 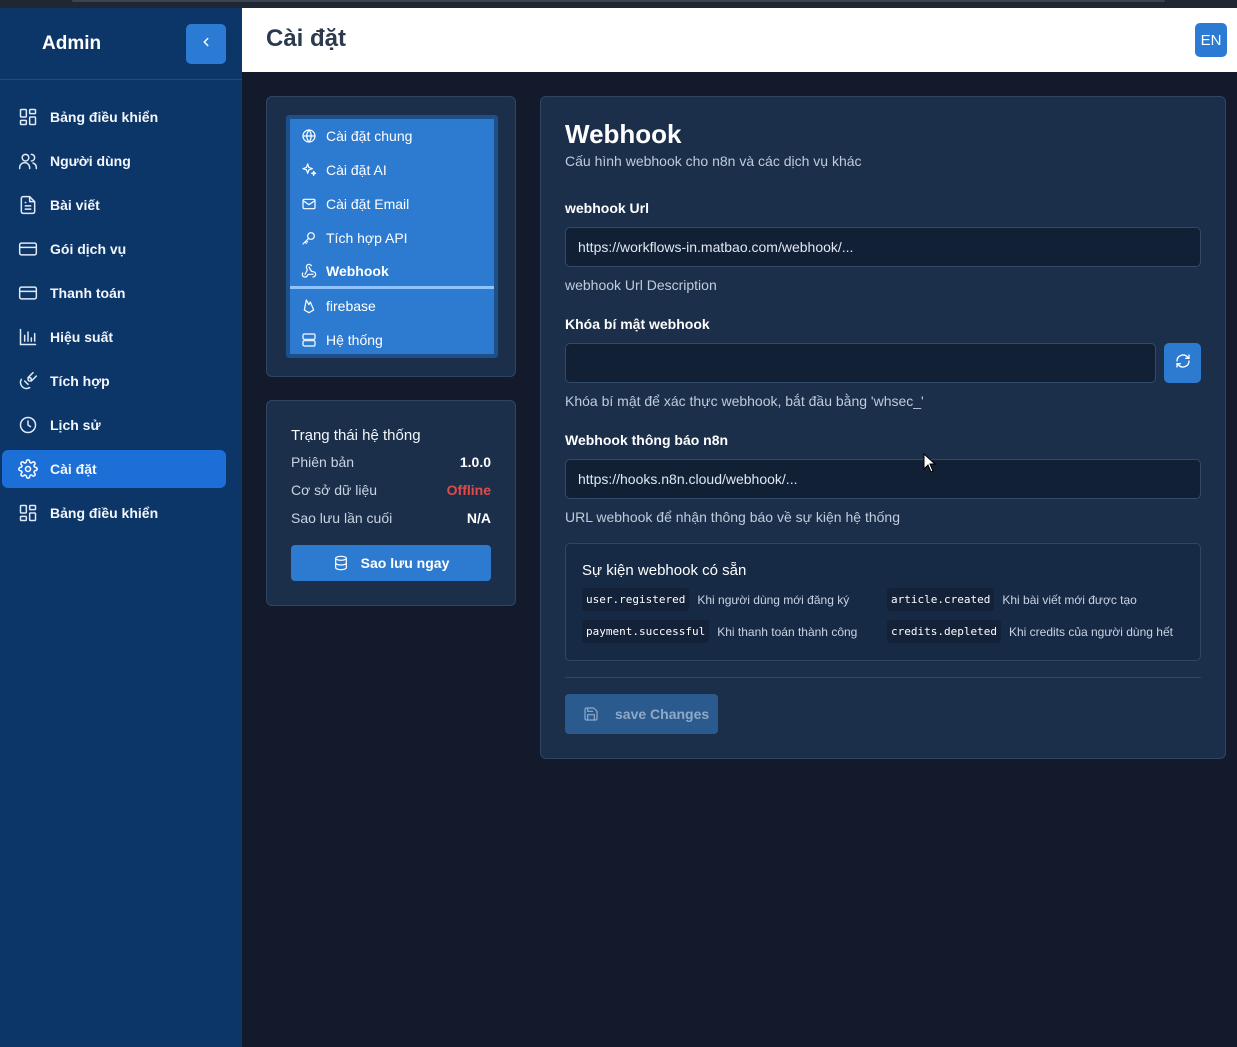 What do you see at coordinates (773, 599) in the screenshot?
I see `event-description: Khi người dùng mới đăng ký` at bounding box center [773, 599].